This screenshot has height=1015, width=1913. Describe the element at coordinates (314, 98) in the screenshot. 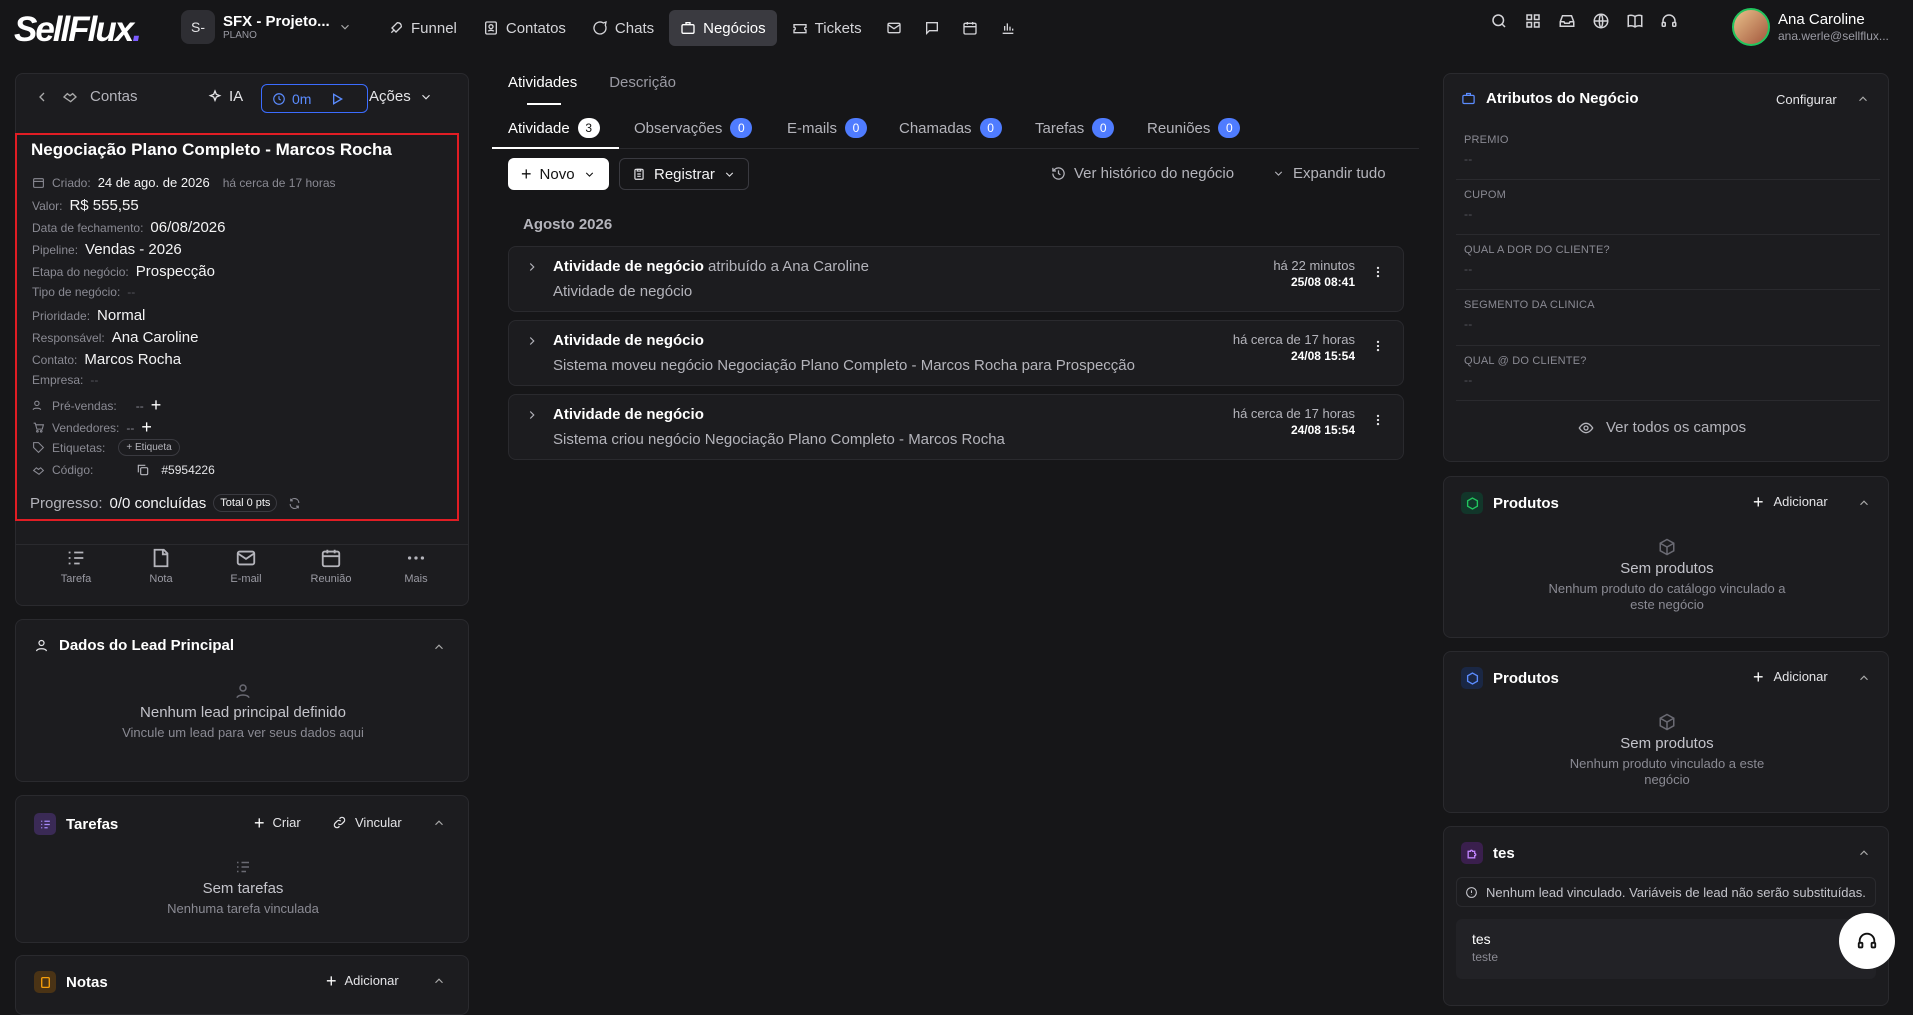

I see `timer-control: 0m` at that location.